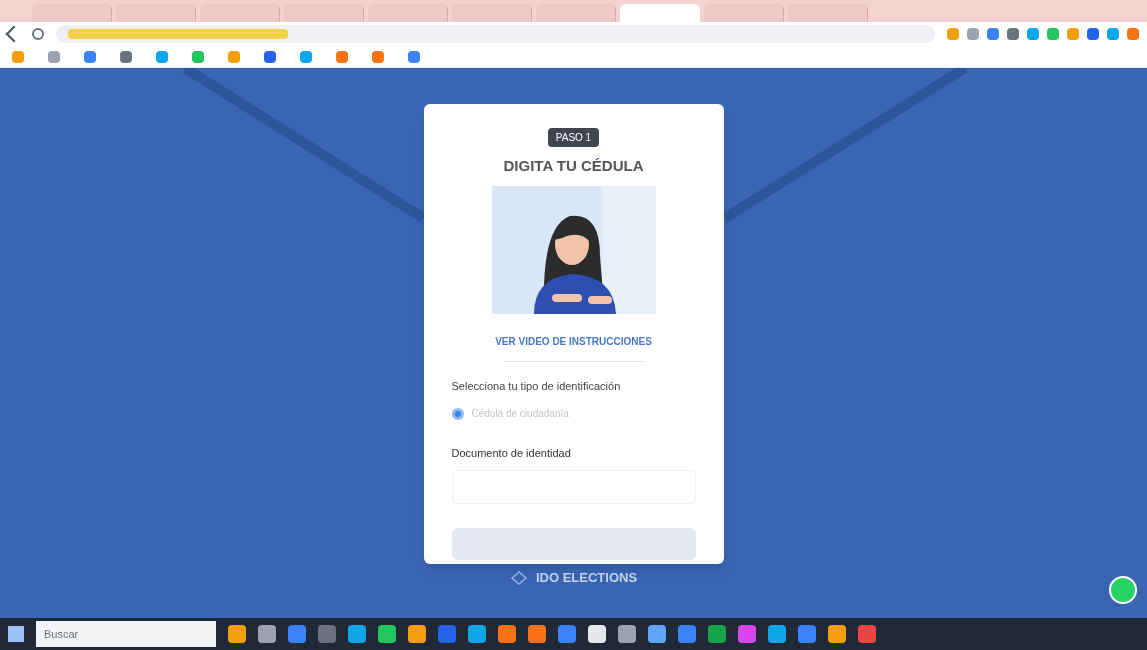 This screenshot has height=650, width=1147. Describe the element at coordinates (457, 413) in the screenshot. I see `radio-button` at that location.